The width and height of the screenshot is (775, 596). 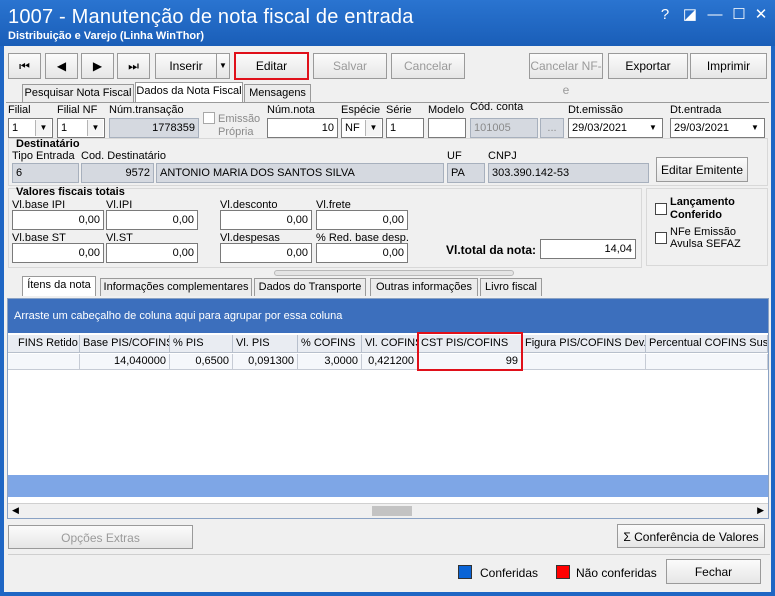 I want to click on imprimir-button: Imprimir, so click(x=728, y=66).